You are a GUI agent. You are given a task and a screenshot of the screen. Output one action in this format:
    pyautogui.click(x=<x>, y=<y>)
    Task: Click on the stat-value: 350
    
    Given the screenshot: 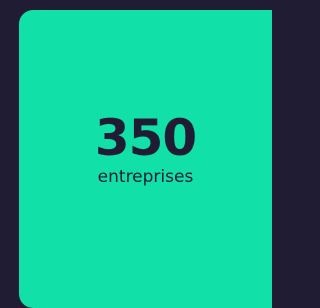 What is the action you would take?
    pyautogui.click(x=145, y=137)
    